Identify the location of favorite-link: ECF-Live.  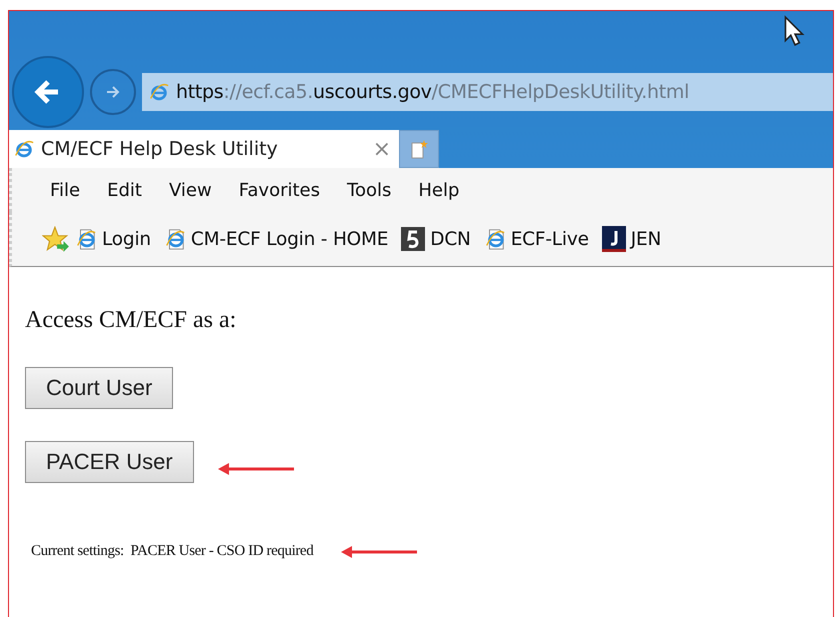
(549, 239).